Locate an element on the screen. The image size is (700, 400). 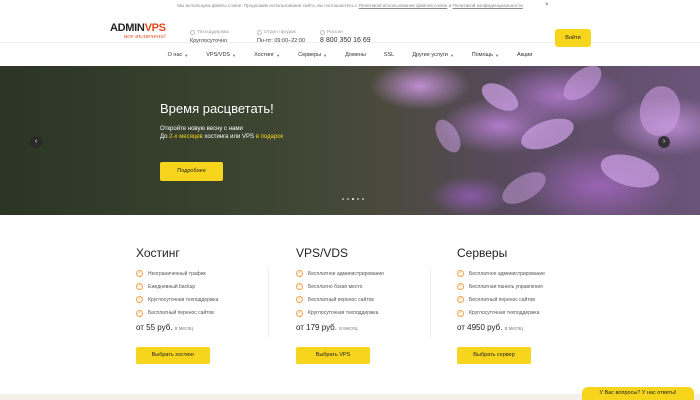
region-label: Россия is located at coordinates (335, 32).